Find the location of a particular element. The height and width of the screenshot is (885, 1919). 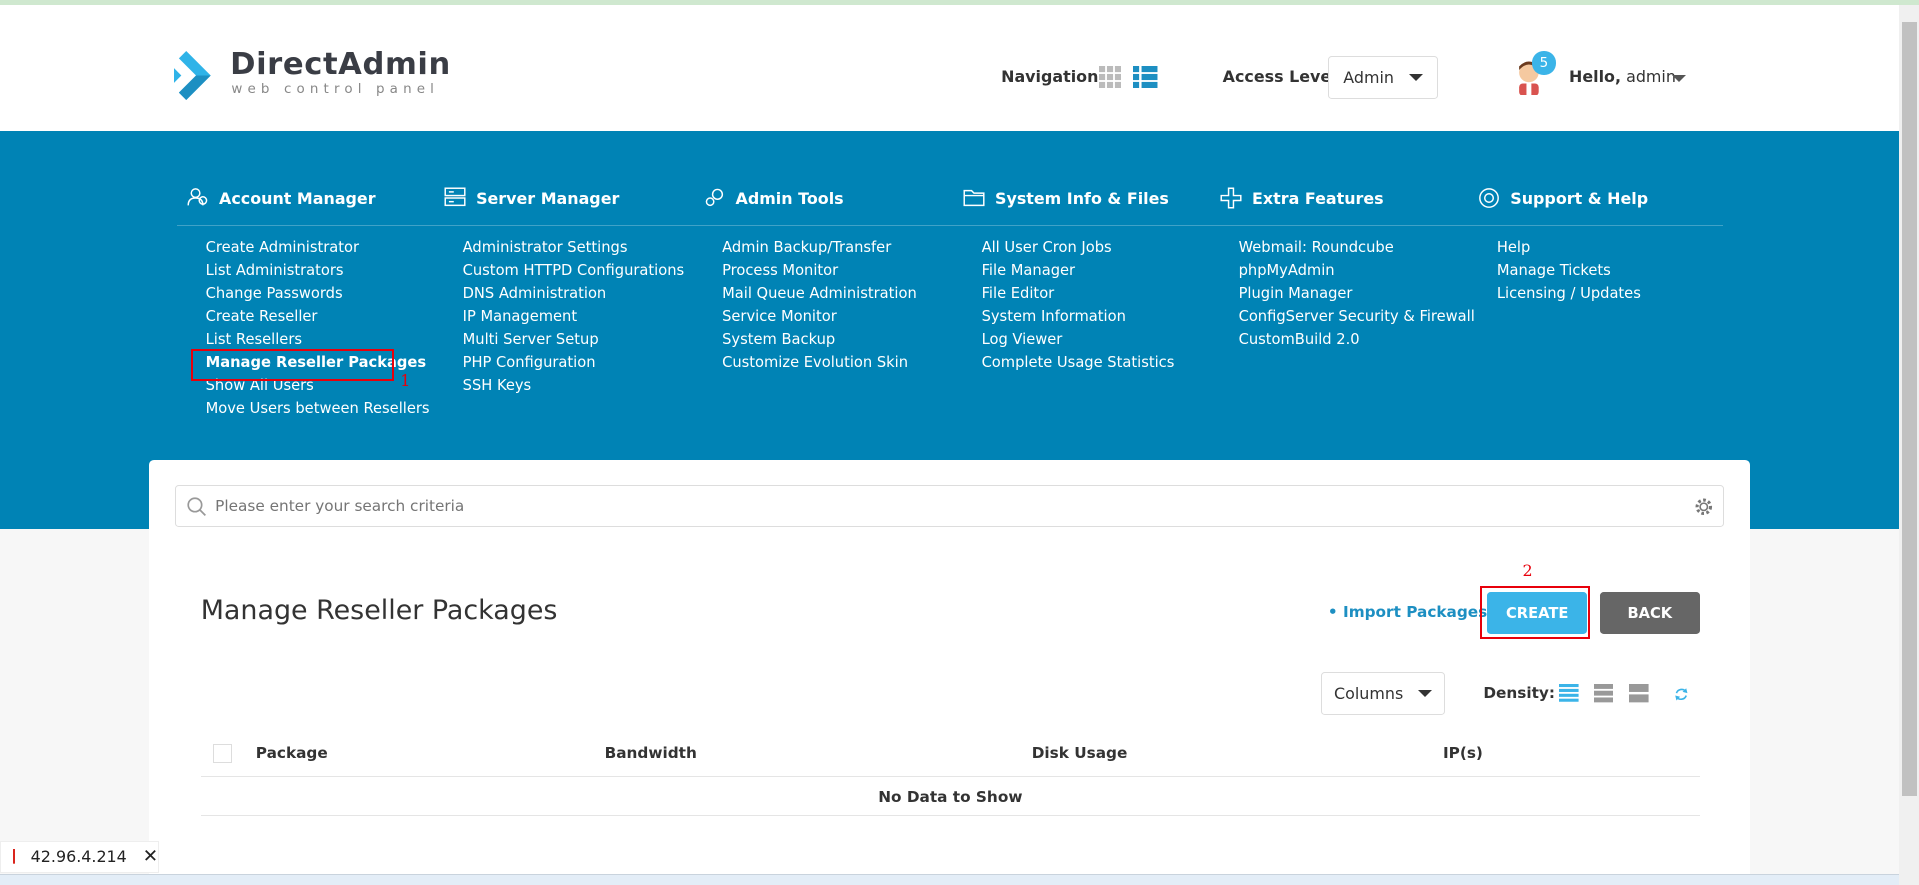

search-input is located at coordinates (937, 506).